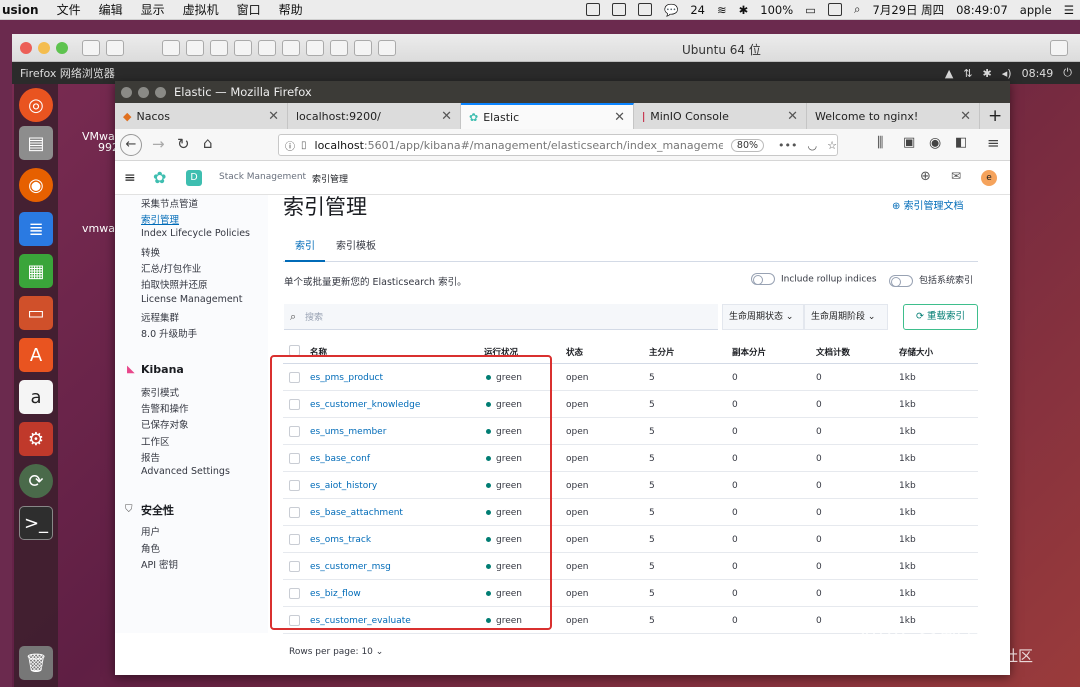  Describe the element at coordinates (995, 116) in the screenshot. I see `new-tab-button: +` at that location.